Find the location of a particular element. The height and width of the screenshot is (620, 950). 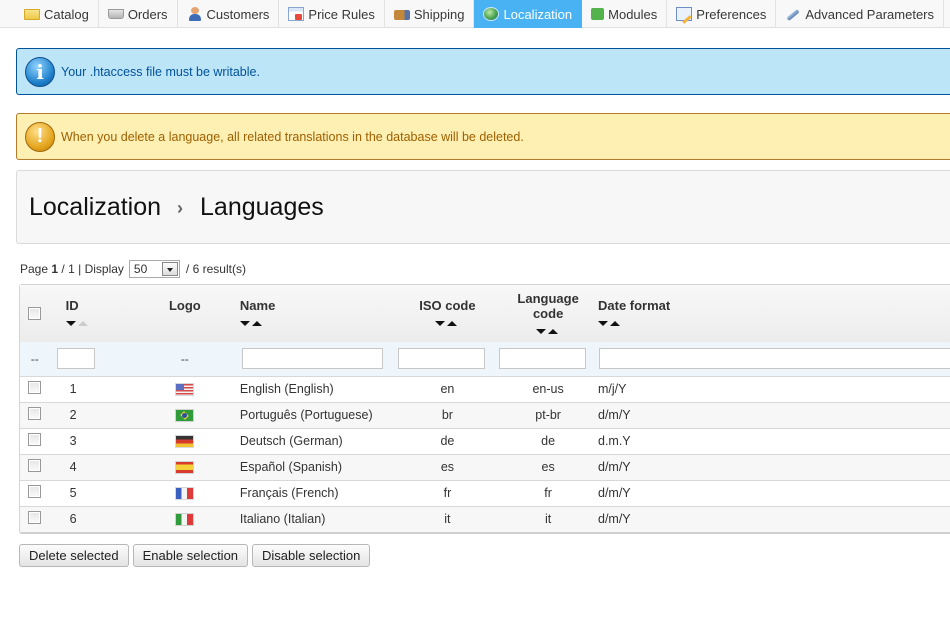

row-language-code: es is located at coordinates (548, 467).